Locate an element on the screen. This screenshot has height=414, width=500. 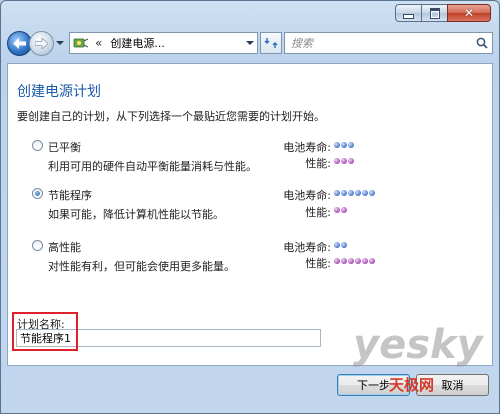
forward-button is located at coordinates (41, 43).